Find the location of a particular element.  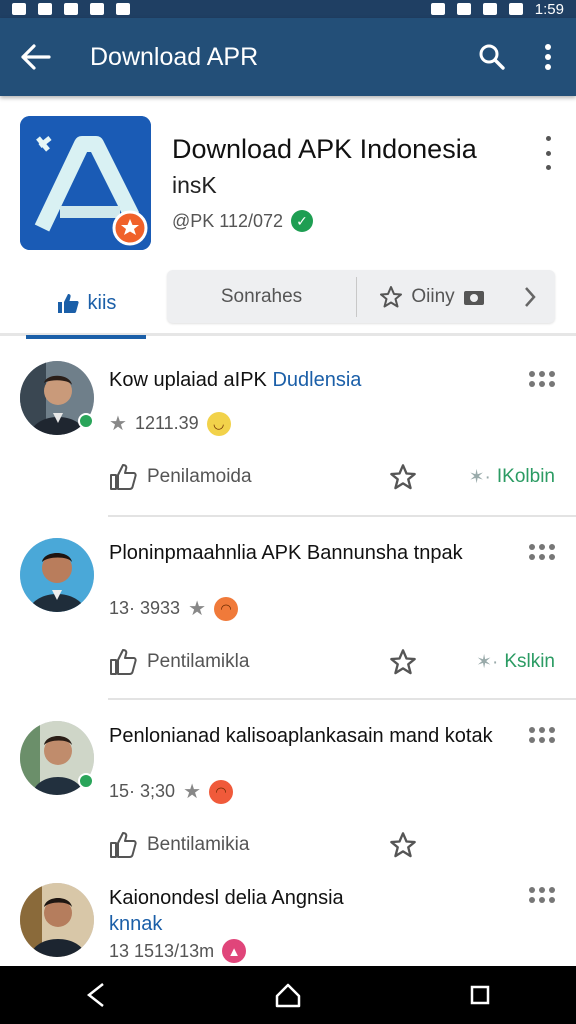

app-subtitle: insK is located at coordinates (194, 185).